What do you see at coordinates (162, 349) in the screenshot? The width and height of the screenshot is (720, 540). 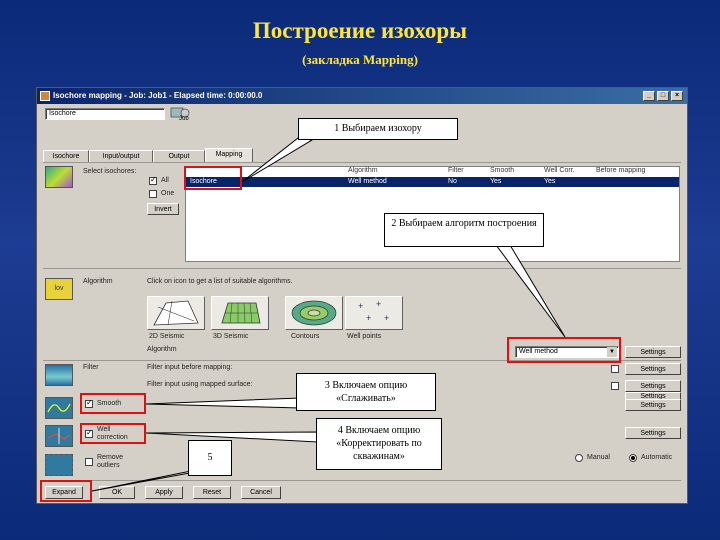 I see `algorithm-section-label: Algorithm` at bounding box center [162, 349].